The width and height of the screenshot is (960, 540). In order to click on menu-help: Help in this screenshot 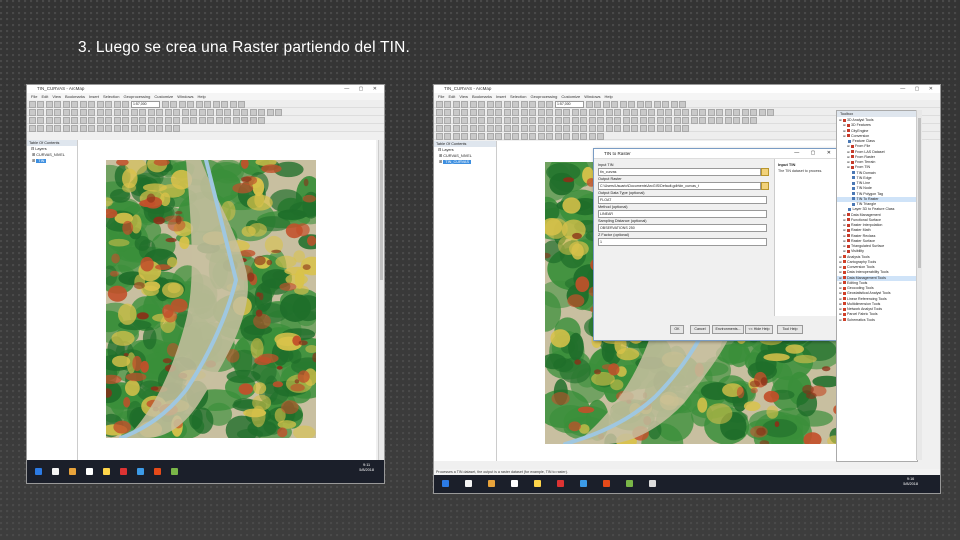, I will do `click(202, 96)`.